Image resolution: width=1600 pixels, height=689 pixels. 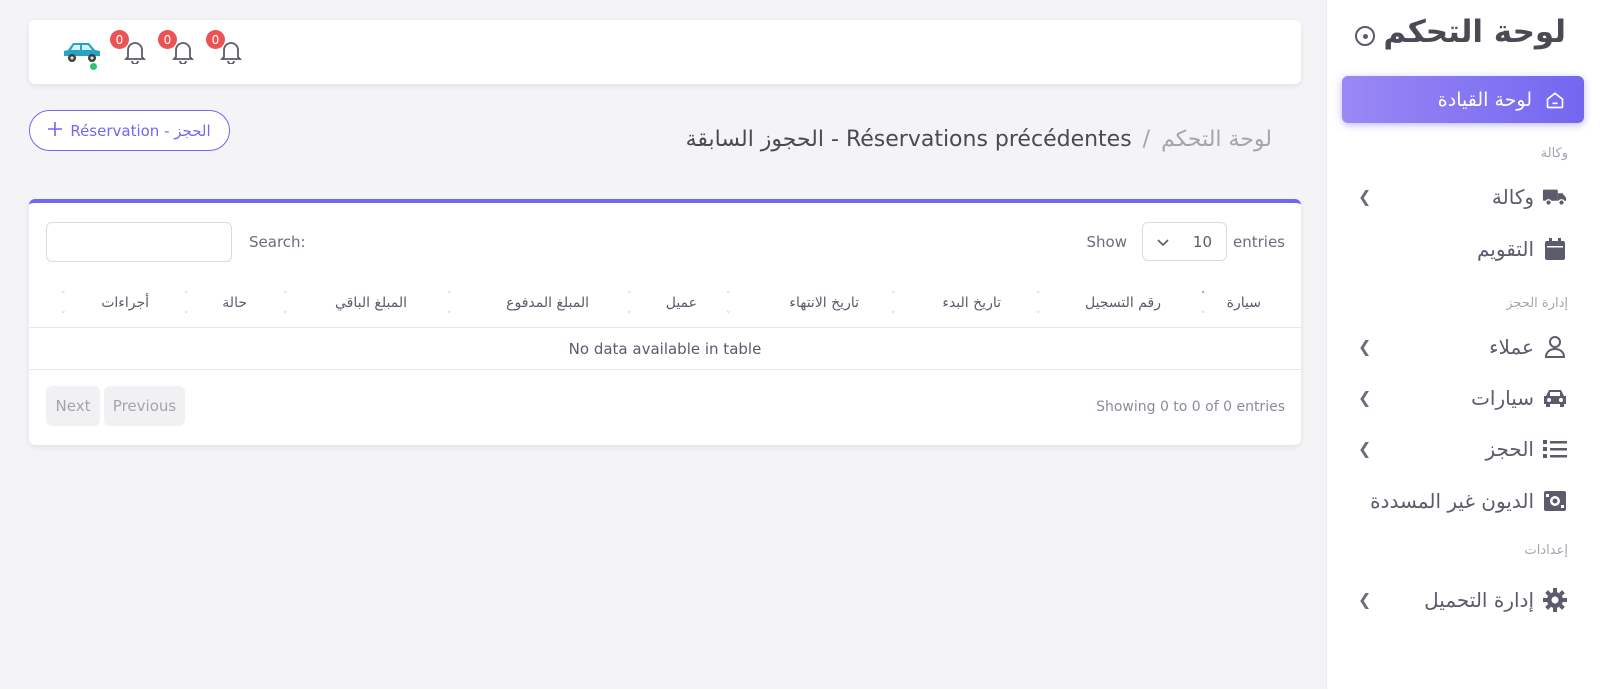 What do you see at coordinates (55, 130) in the screenshot?
I see `plus-icon` at bounding box center [55, 130].